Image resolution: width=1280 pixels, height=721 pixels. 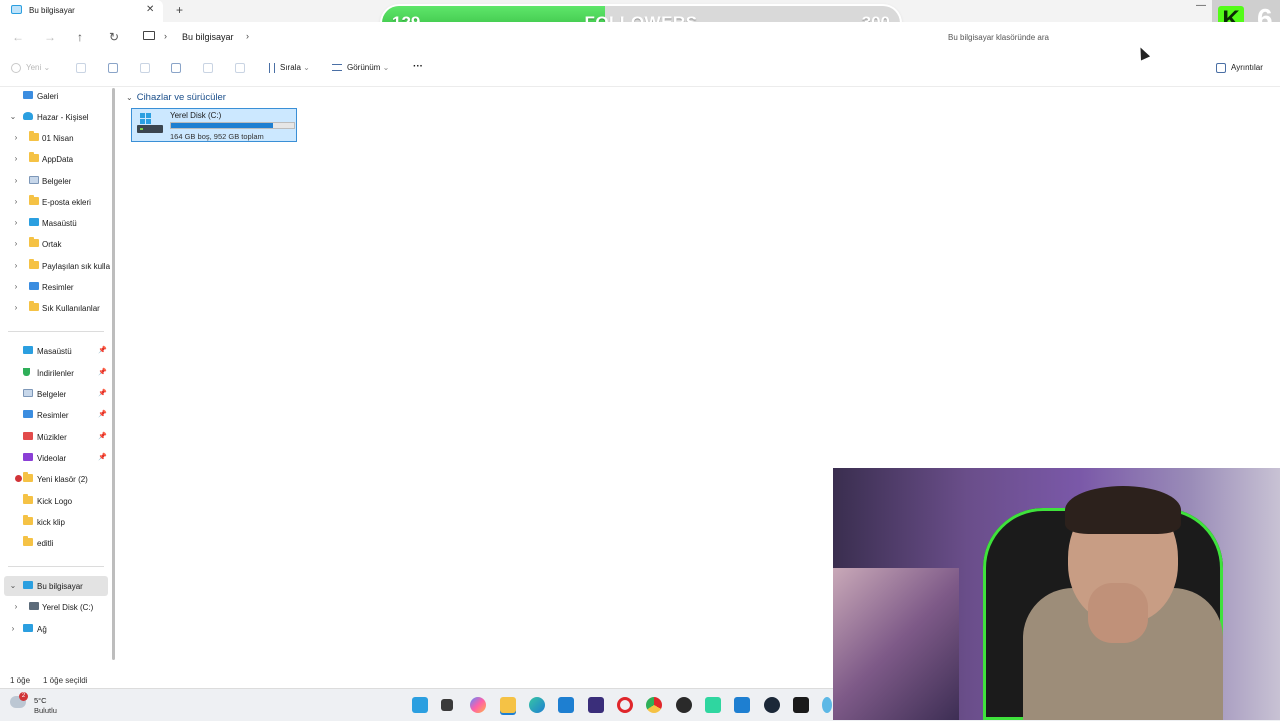 I want to click on up-button: ↑, so click(x=80, y=37).